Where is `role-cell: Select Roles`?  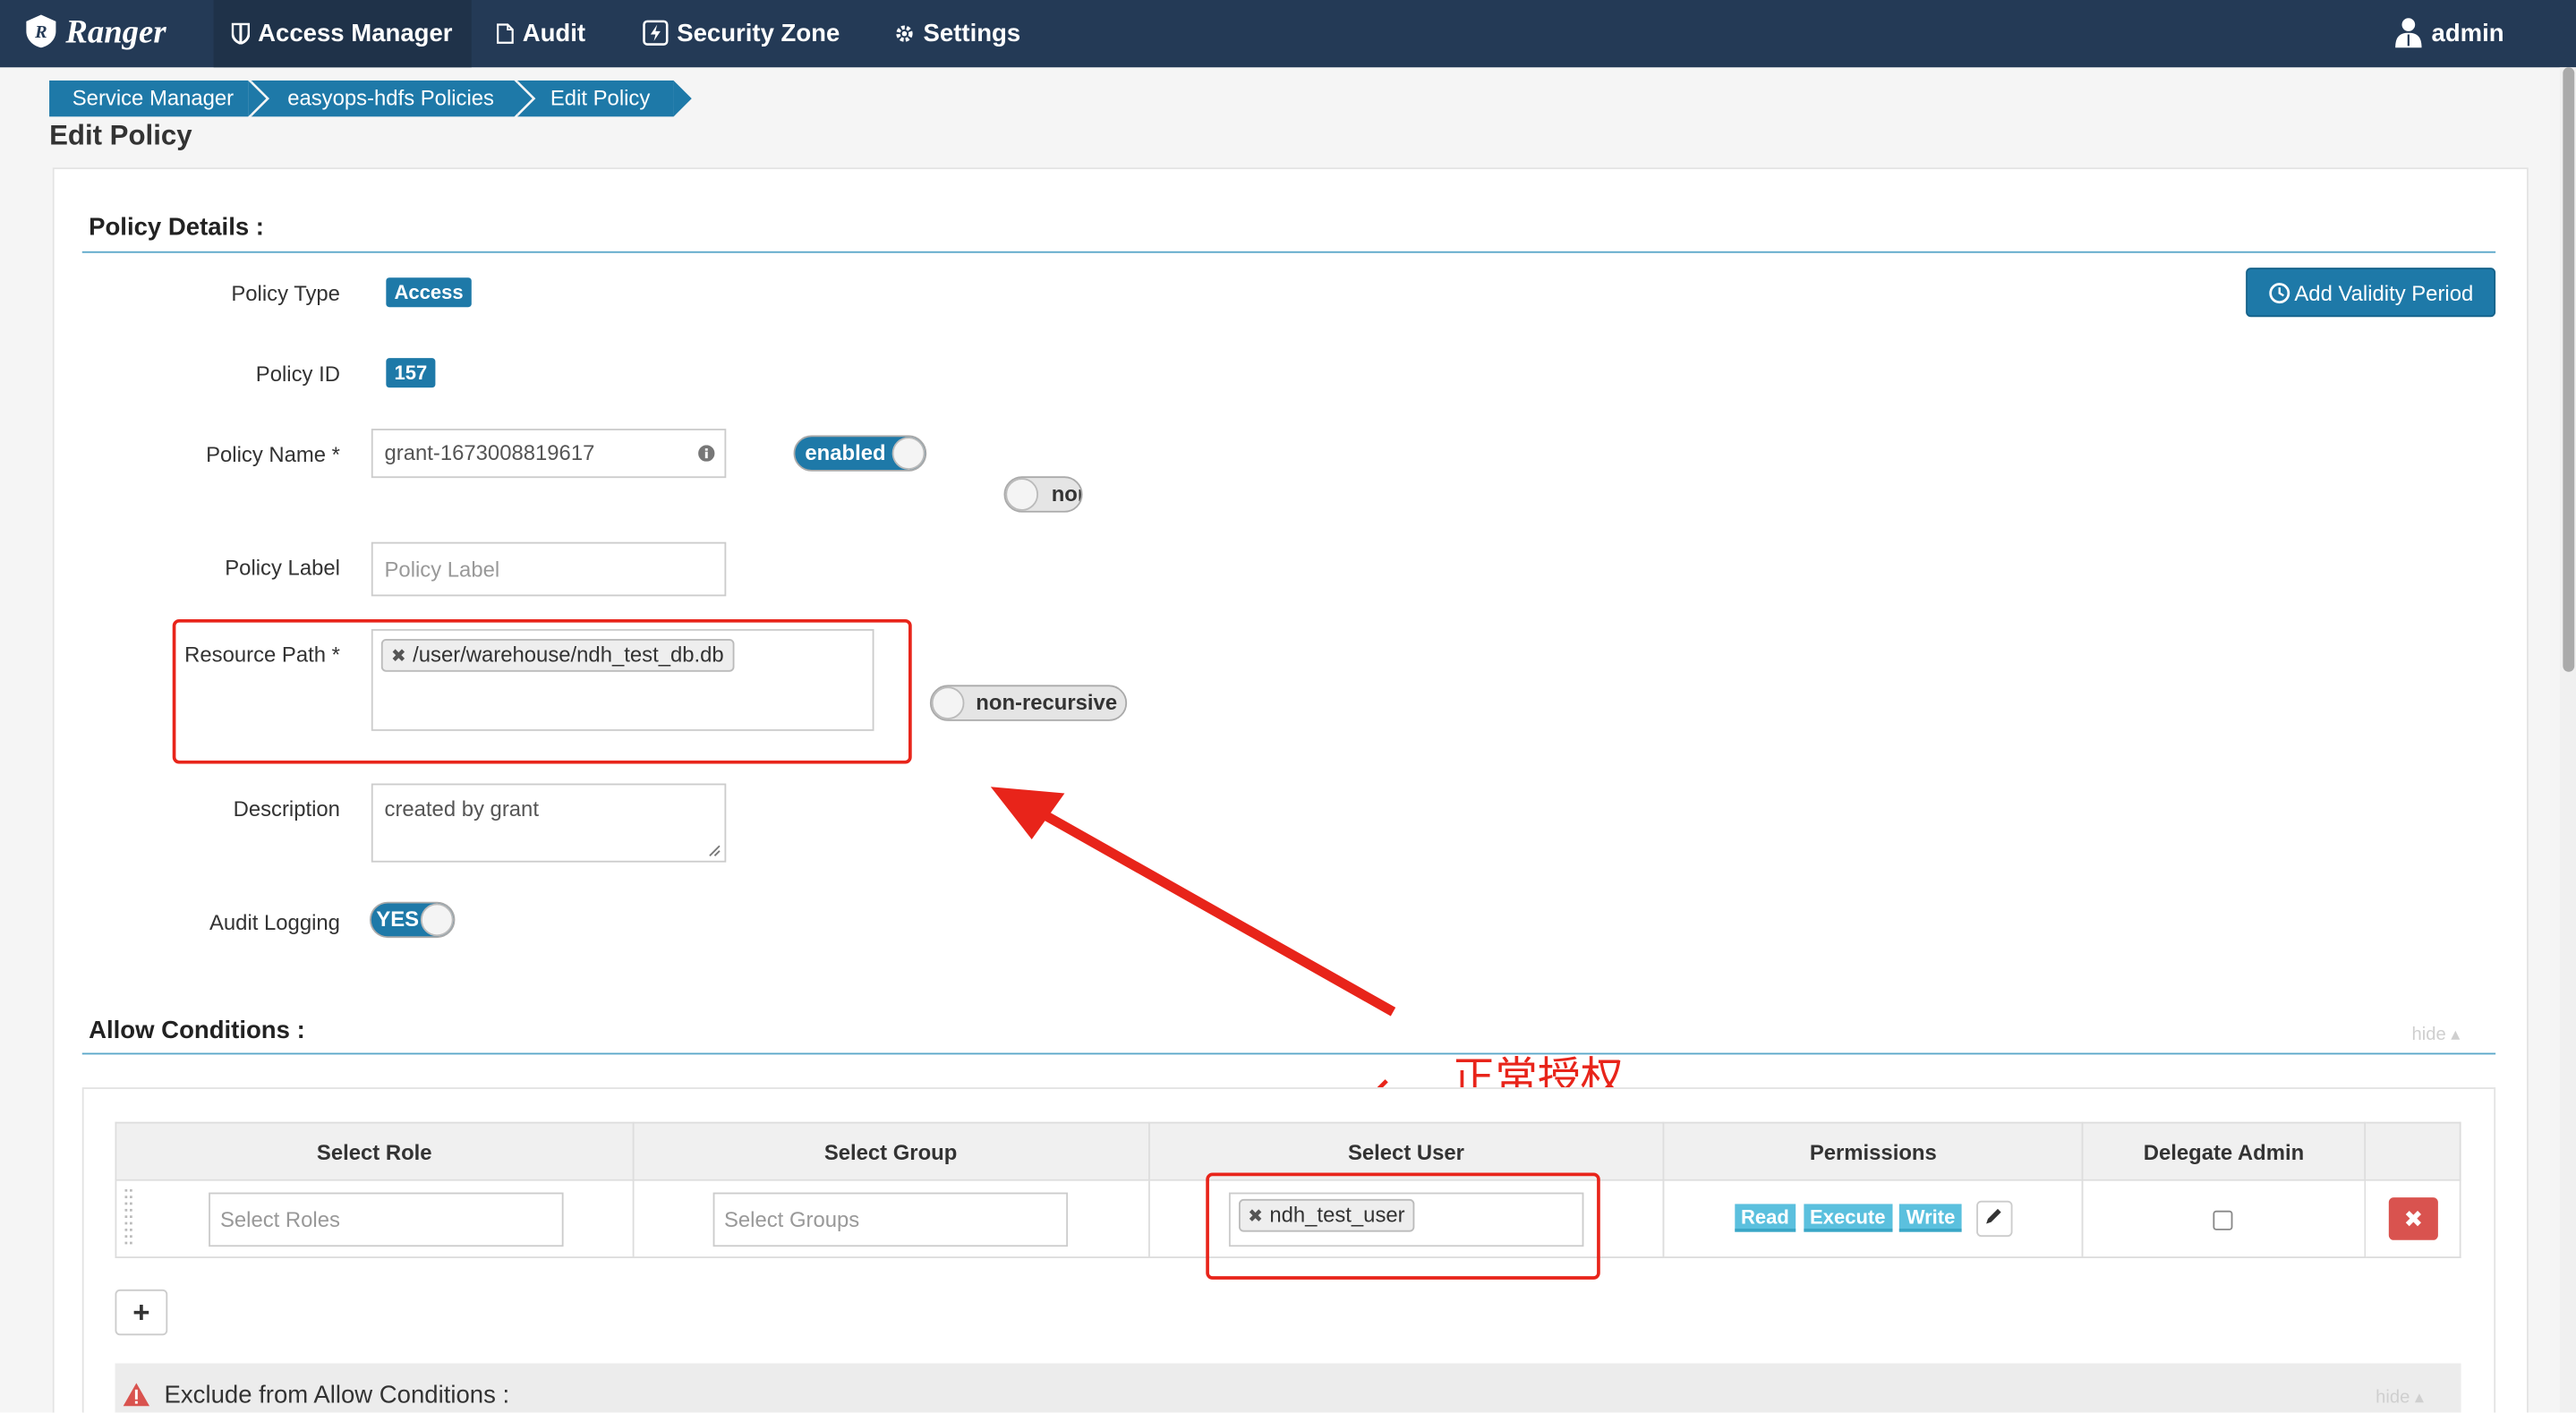 role-cell: Select Roles is located at coordinates (375, 1219).